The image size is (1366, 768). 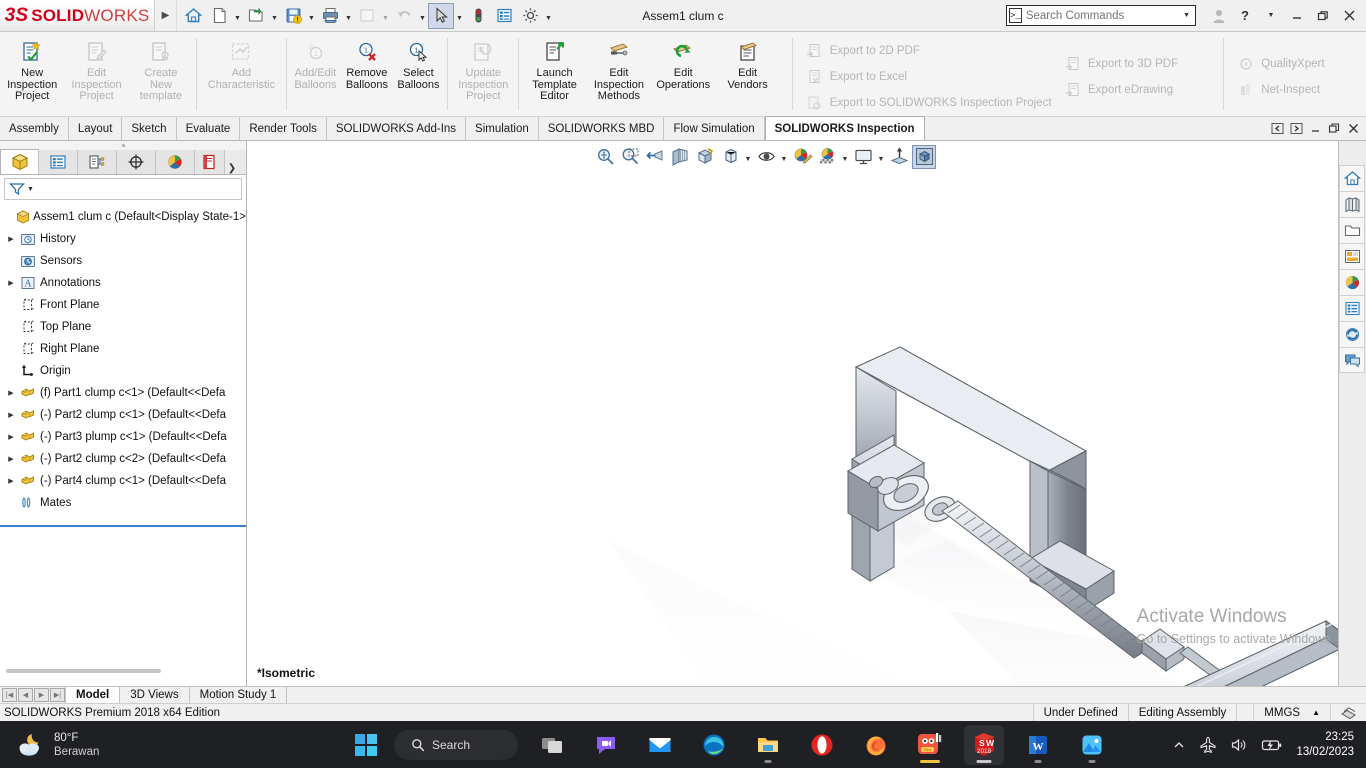 What do you see at coordinates (930, 745) in the screenshot?
I see `gom-player-icon: Pro` at bounding box center [930, 745].